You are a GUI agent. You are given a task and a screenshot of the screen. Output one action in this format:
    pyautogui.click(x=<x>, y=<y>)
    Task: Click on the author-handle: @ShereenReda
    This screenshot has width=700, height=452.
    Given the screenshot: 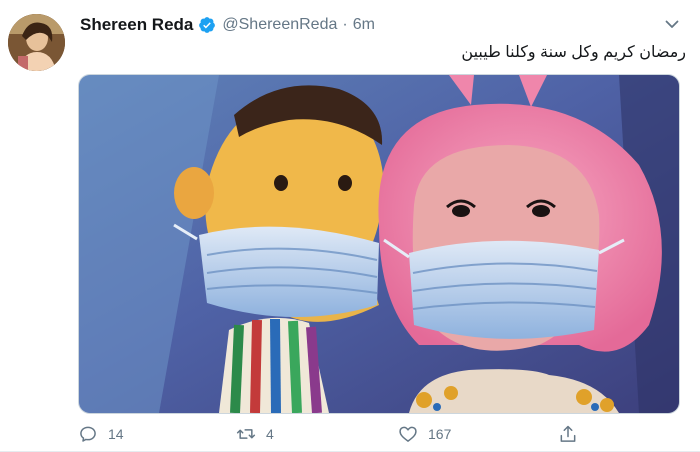 What is the action you would take?
    pyautogui.click(x=279, y=25)
    